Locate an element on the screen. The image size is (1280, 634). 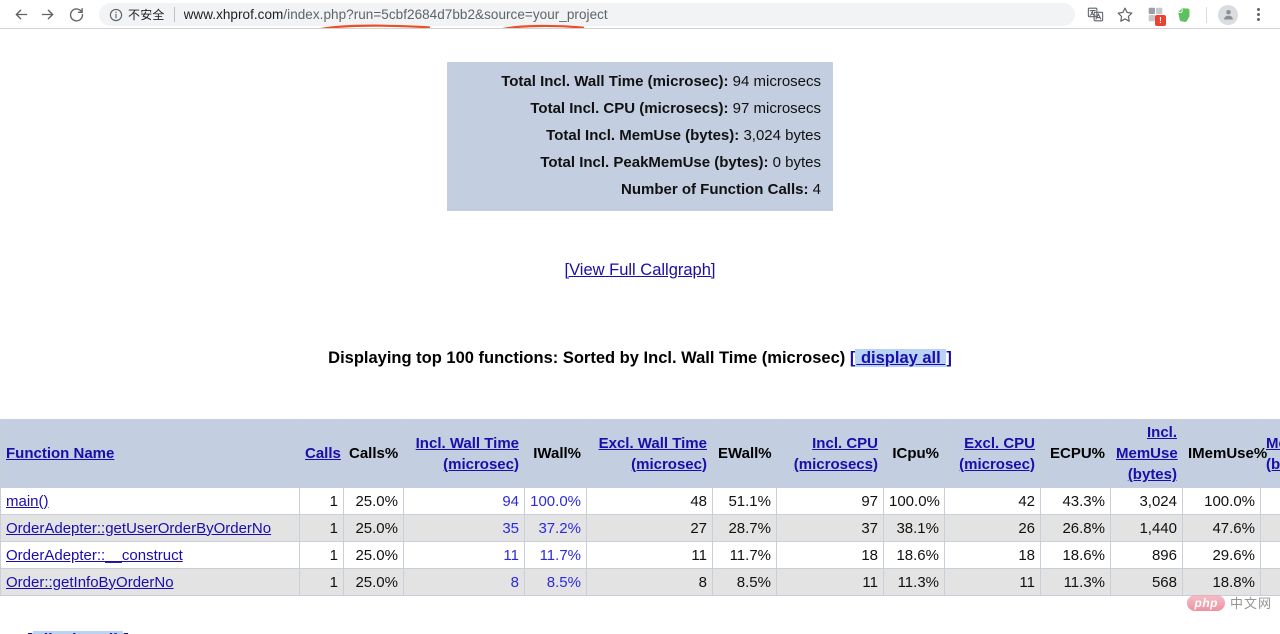
watermark-text: 中文网 is located at coordinates (1250, 603).